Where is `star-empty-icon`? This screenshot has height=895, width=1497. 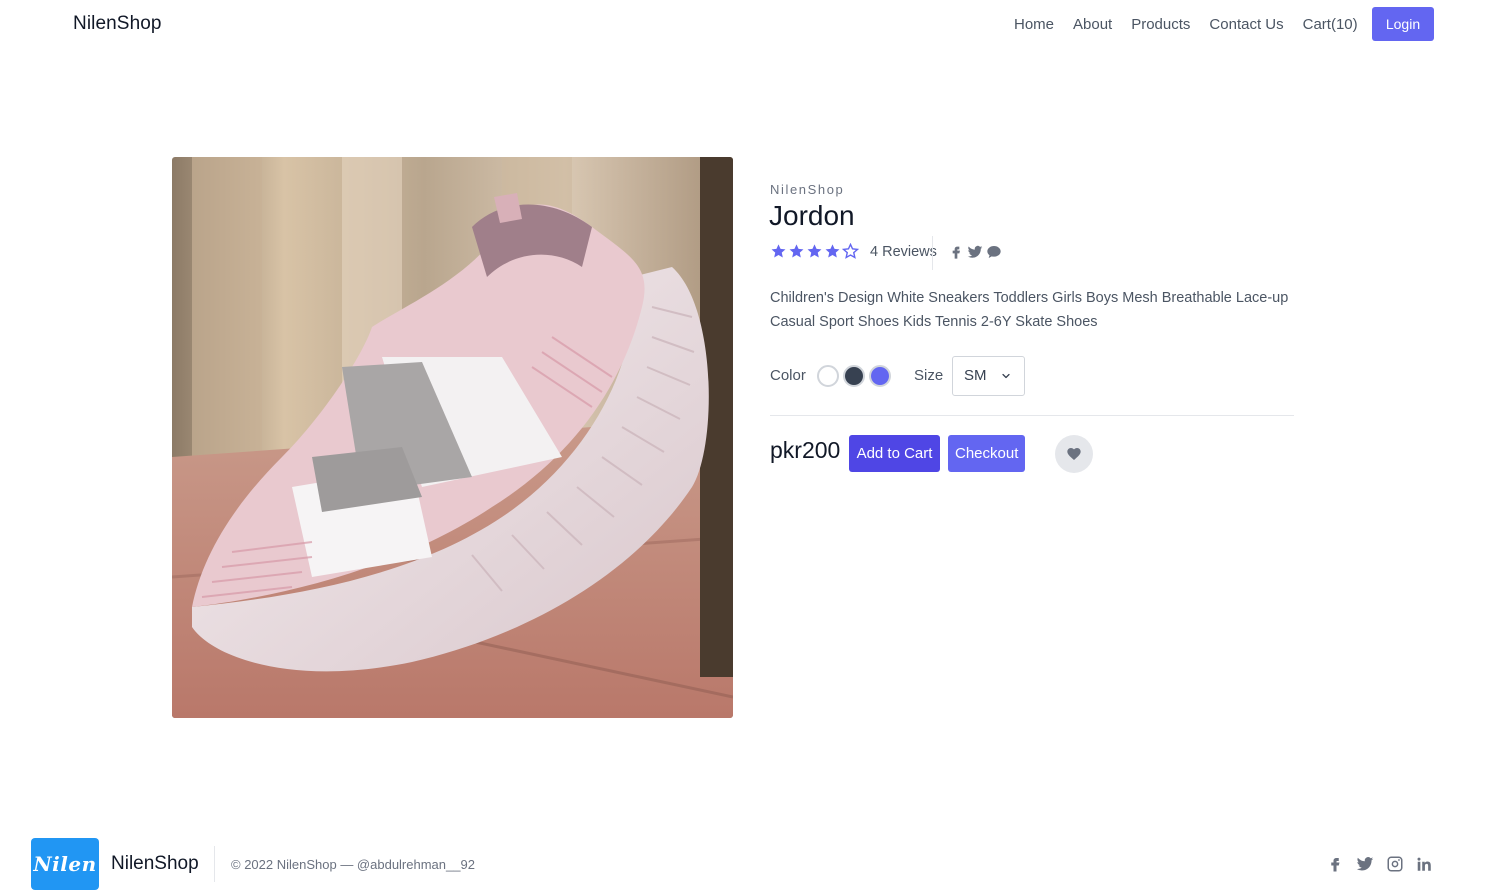
star-empty-icon is located at coordinates (850, 251).